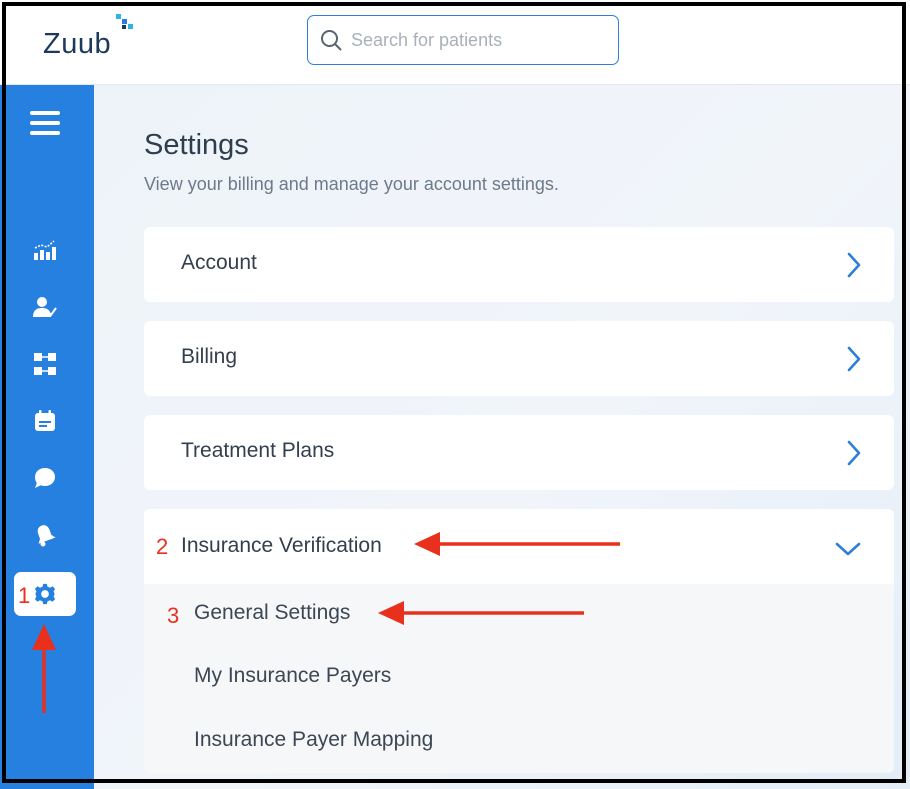  Describe the element at coordinates (272, 613) in the screenshot. I see `submenu-item-general-settings: General Settings` at that location.